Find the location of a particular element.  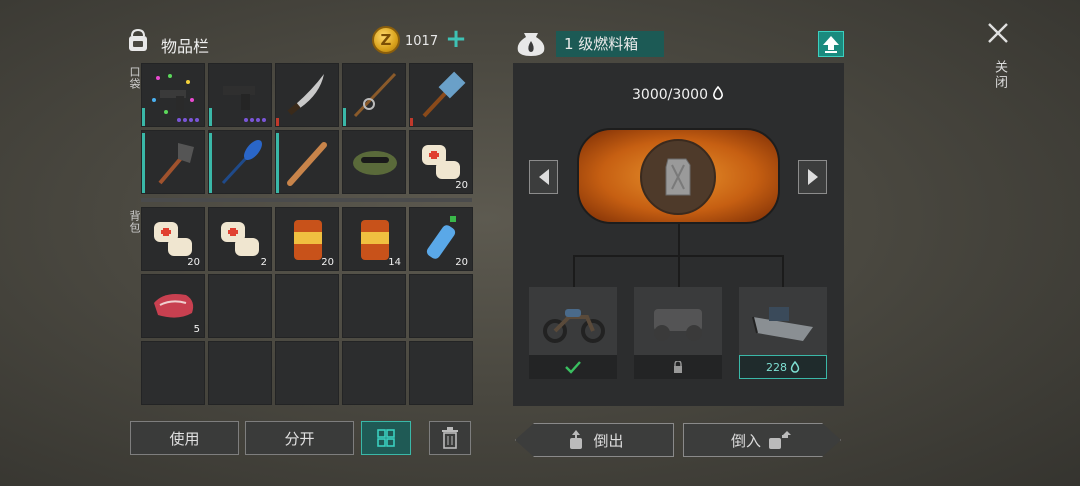

fishing-rod-icon is located at coordinates (375, 95).